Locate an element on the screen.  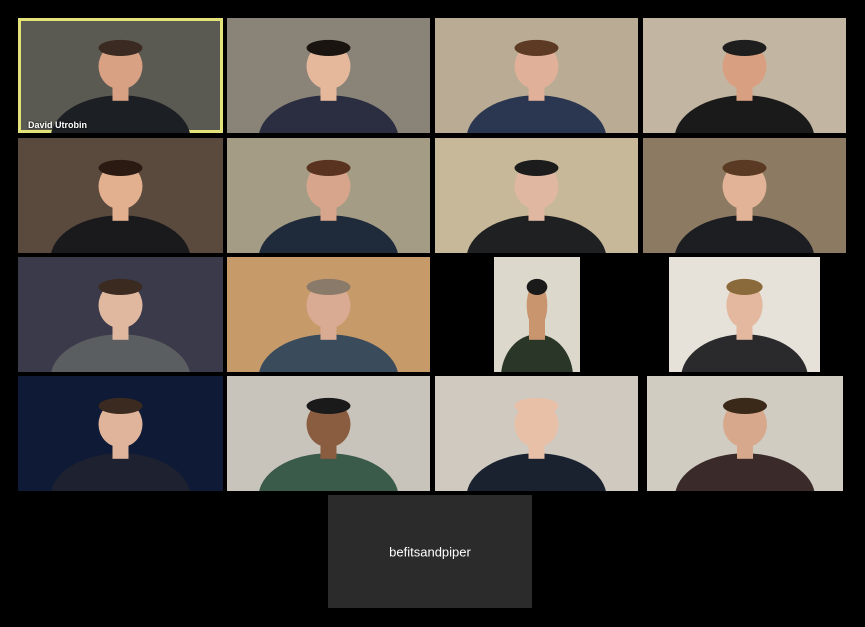
participant-name: befitsandpiper is located at coordinates (430, 551).